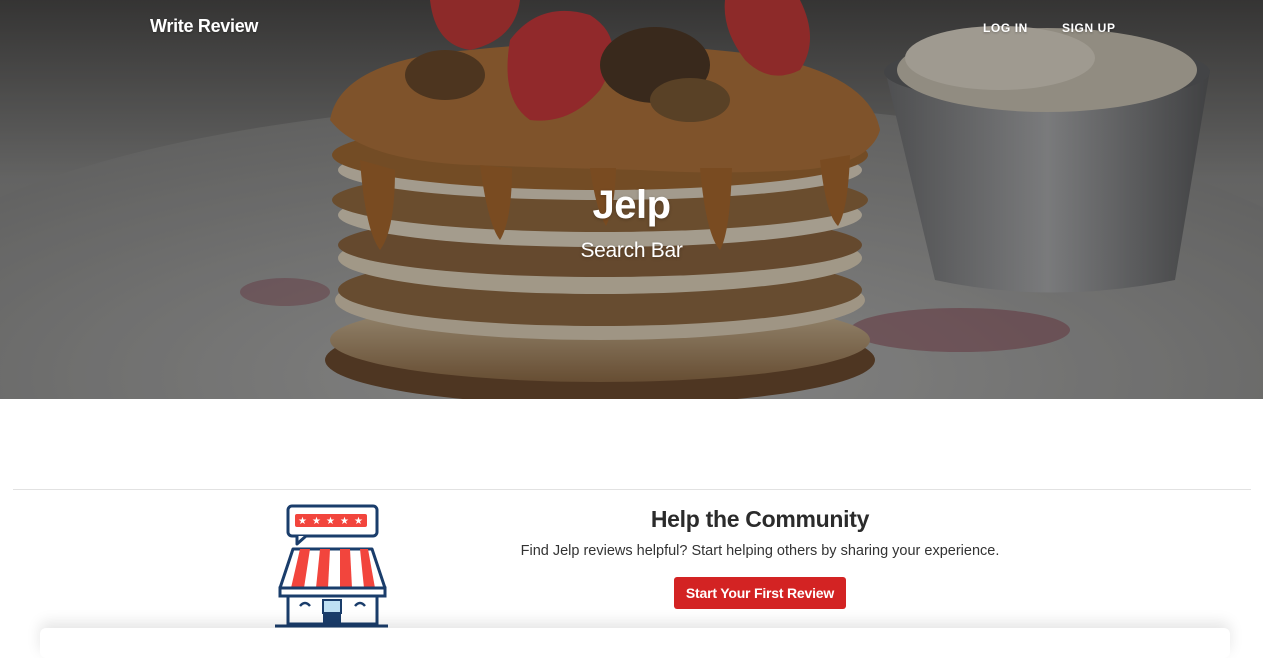  Describe the element at coordinates (204, 26) in the screenshot. I see `write-review-link: Write Review` at that location.